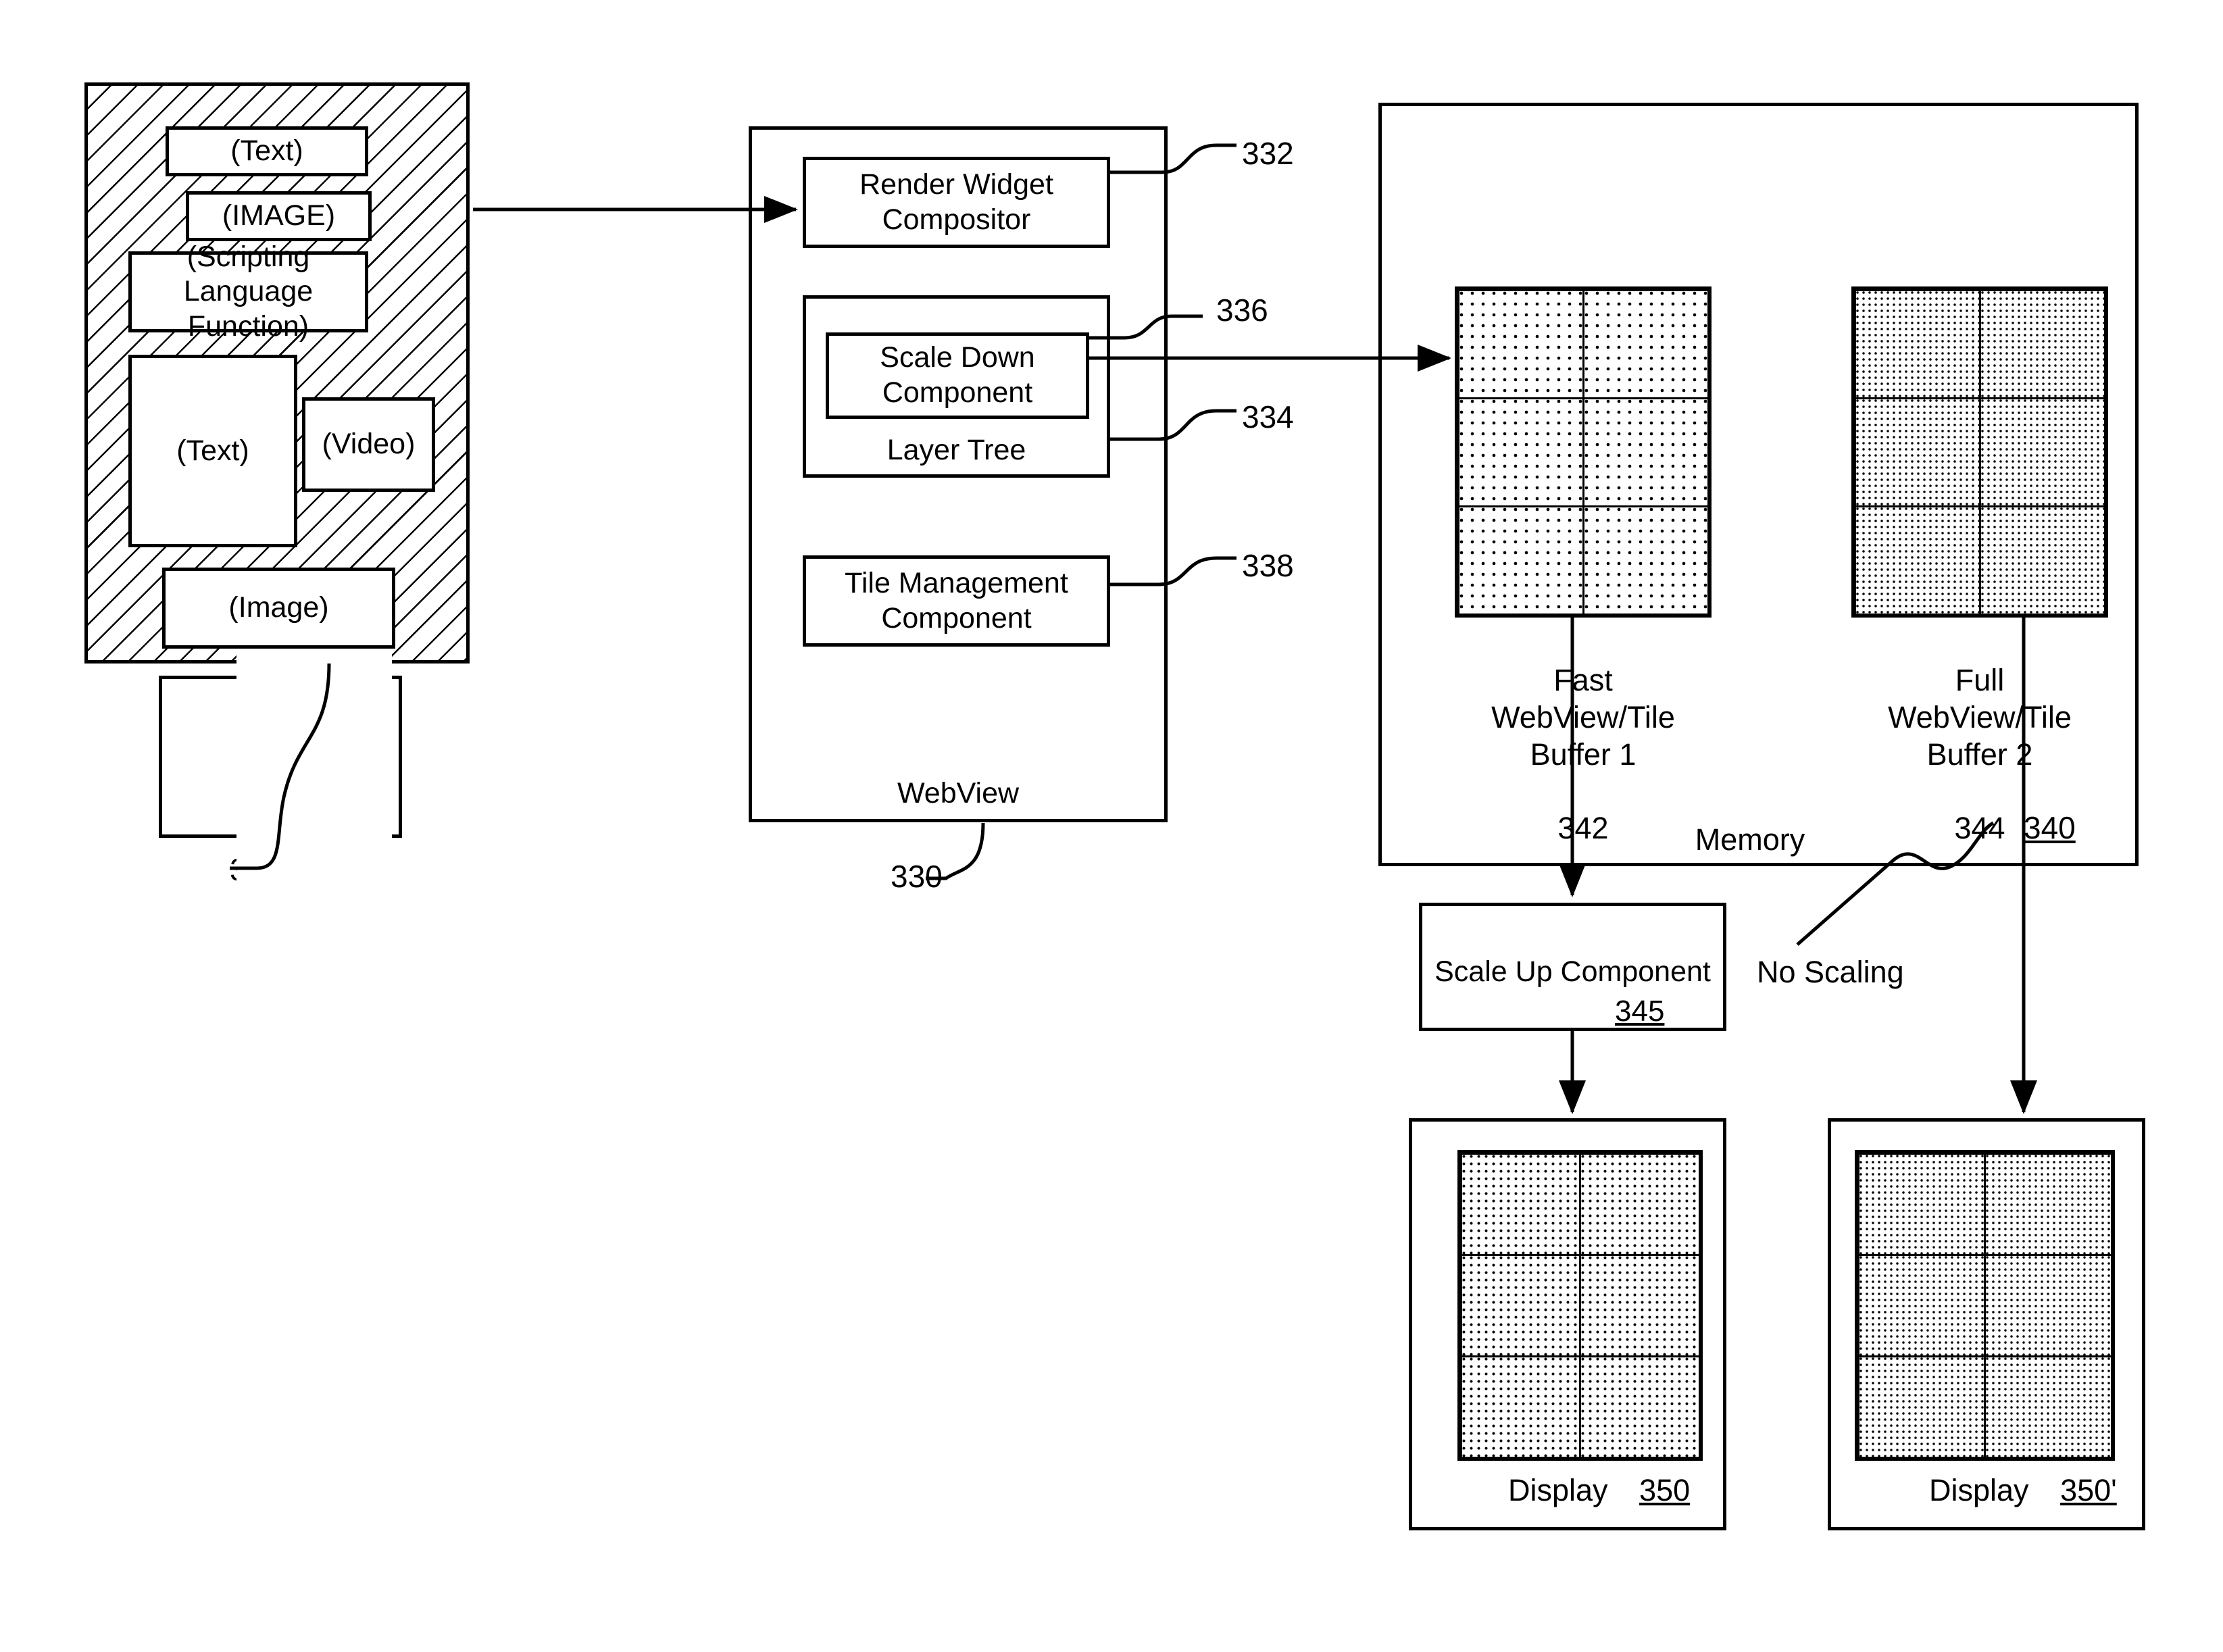 This screenshot has width=2223, height=1652. I want to click on webview-title: WebView, so click(958, 793).